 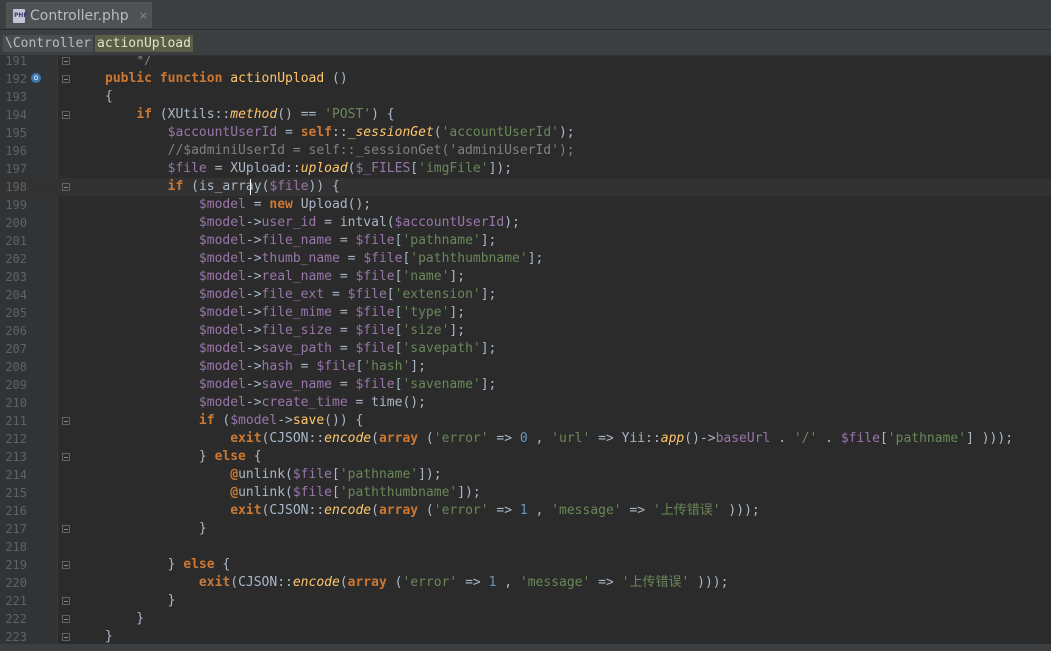 What do you see at coordinates (525, 421) in the screenshot?
I see `code-line: 211 if ($model->save()) {` at bounding box center [525, 421].